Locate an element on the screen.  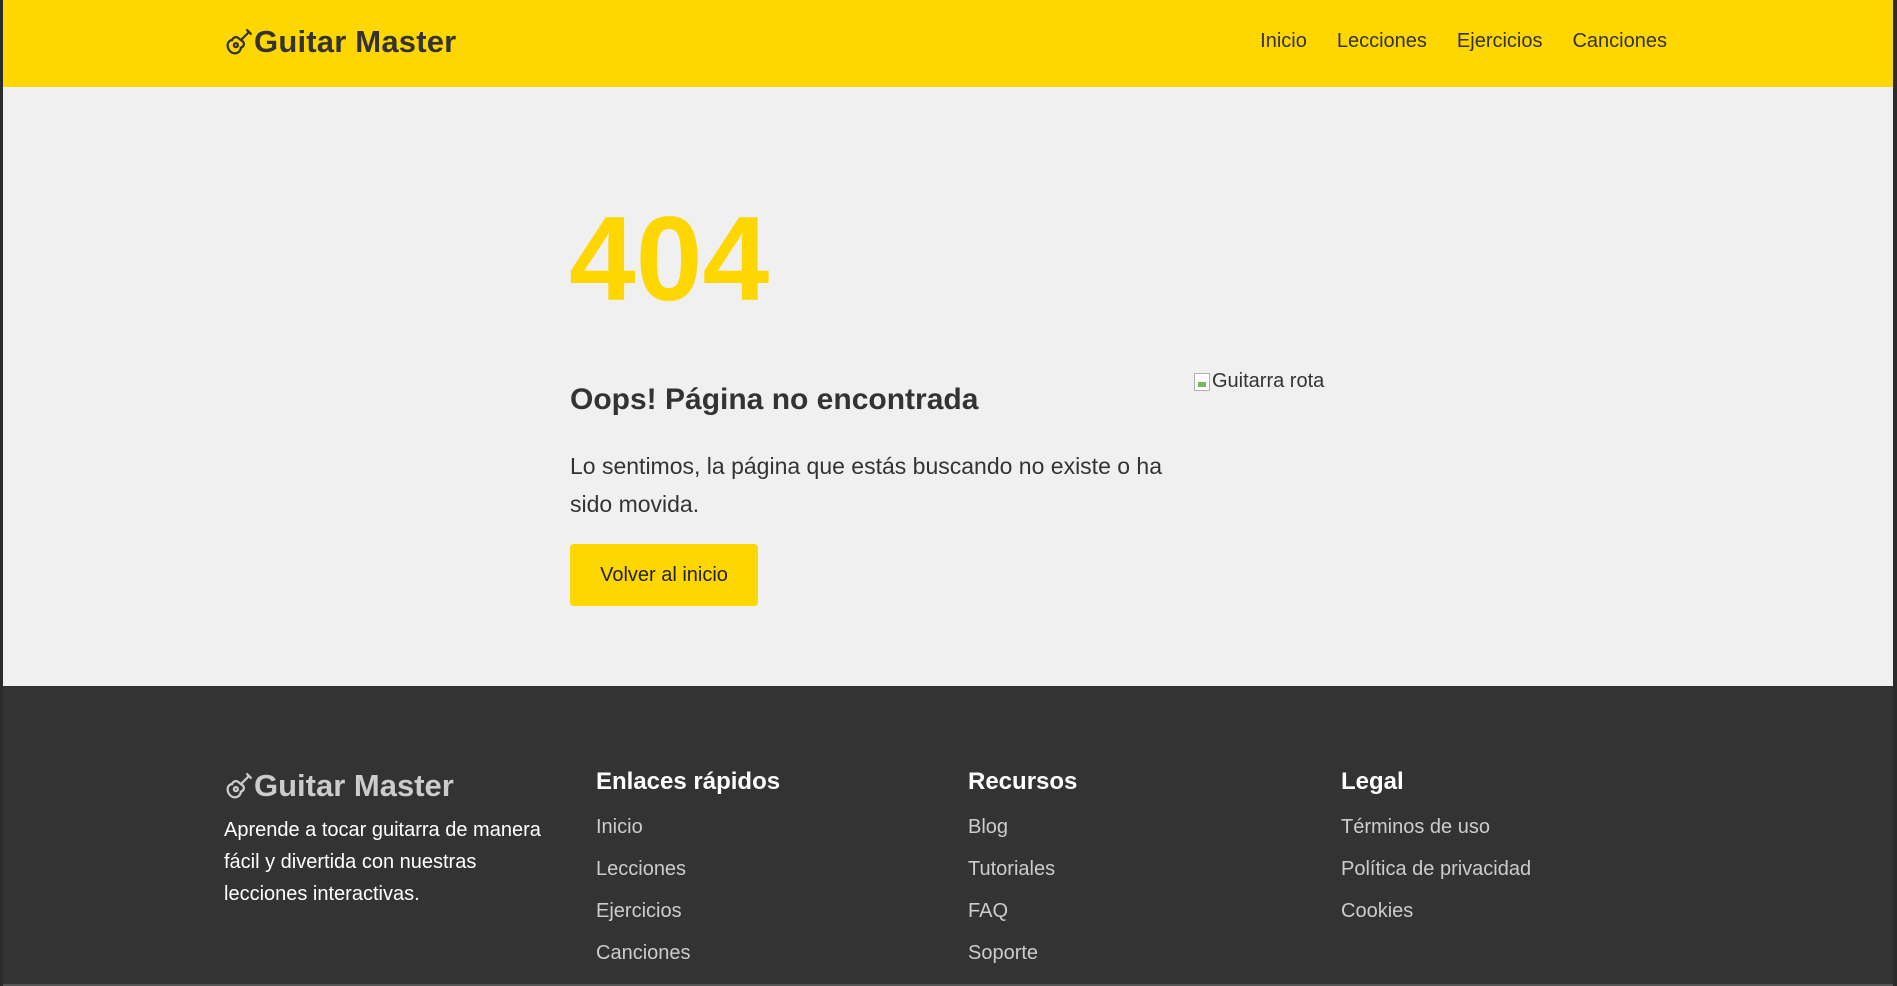
brand-name: Guitar Master is located at coordinates (355, 41).